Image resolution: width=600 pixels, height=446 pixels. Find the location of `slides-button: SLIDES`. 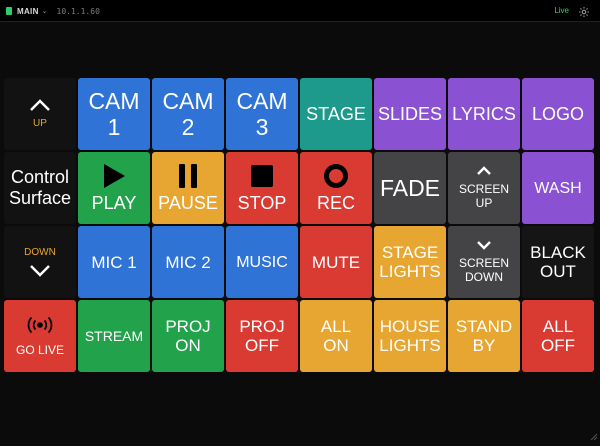

slides-button: SLIDES is located at coordinates (410, 114).